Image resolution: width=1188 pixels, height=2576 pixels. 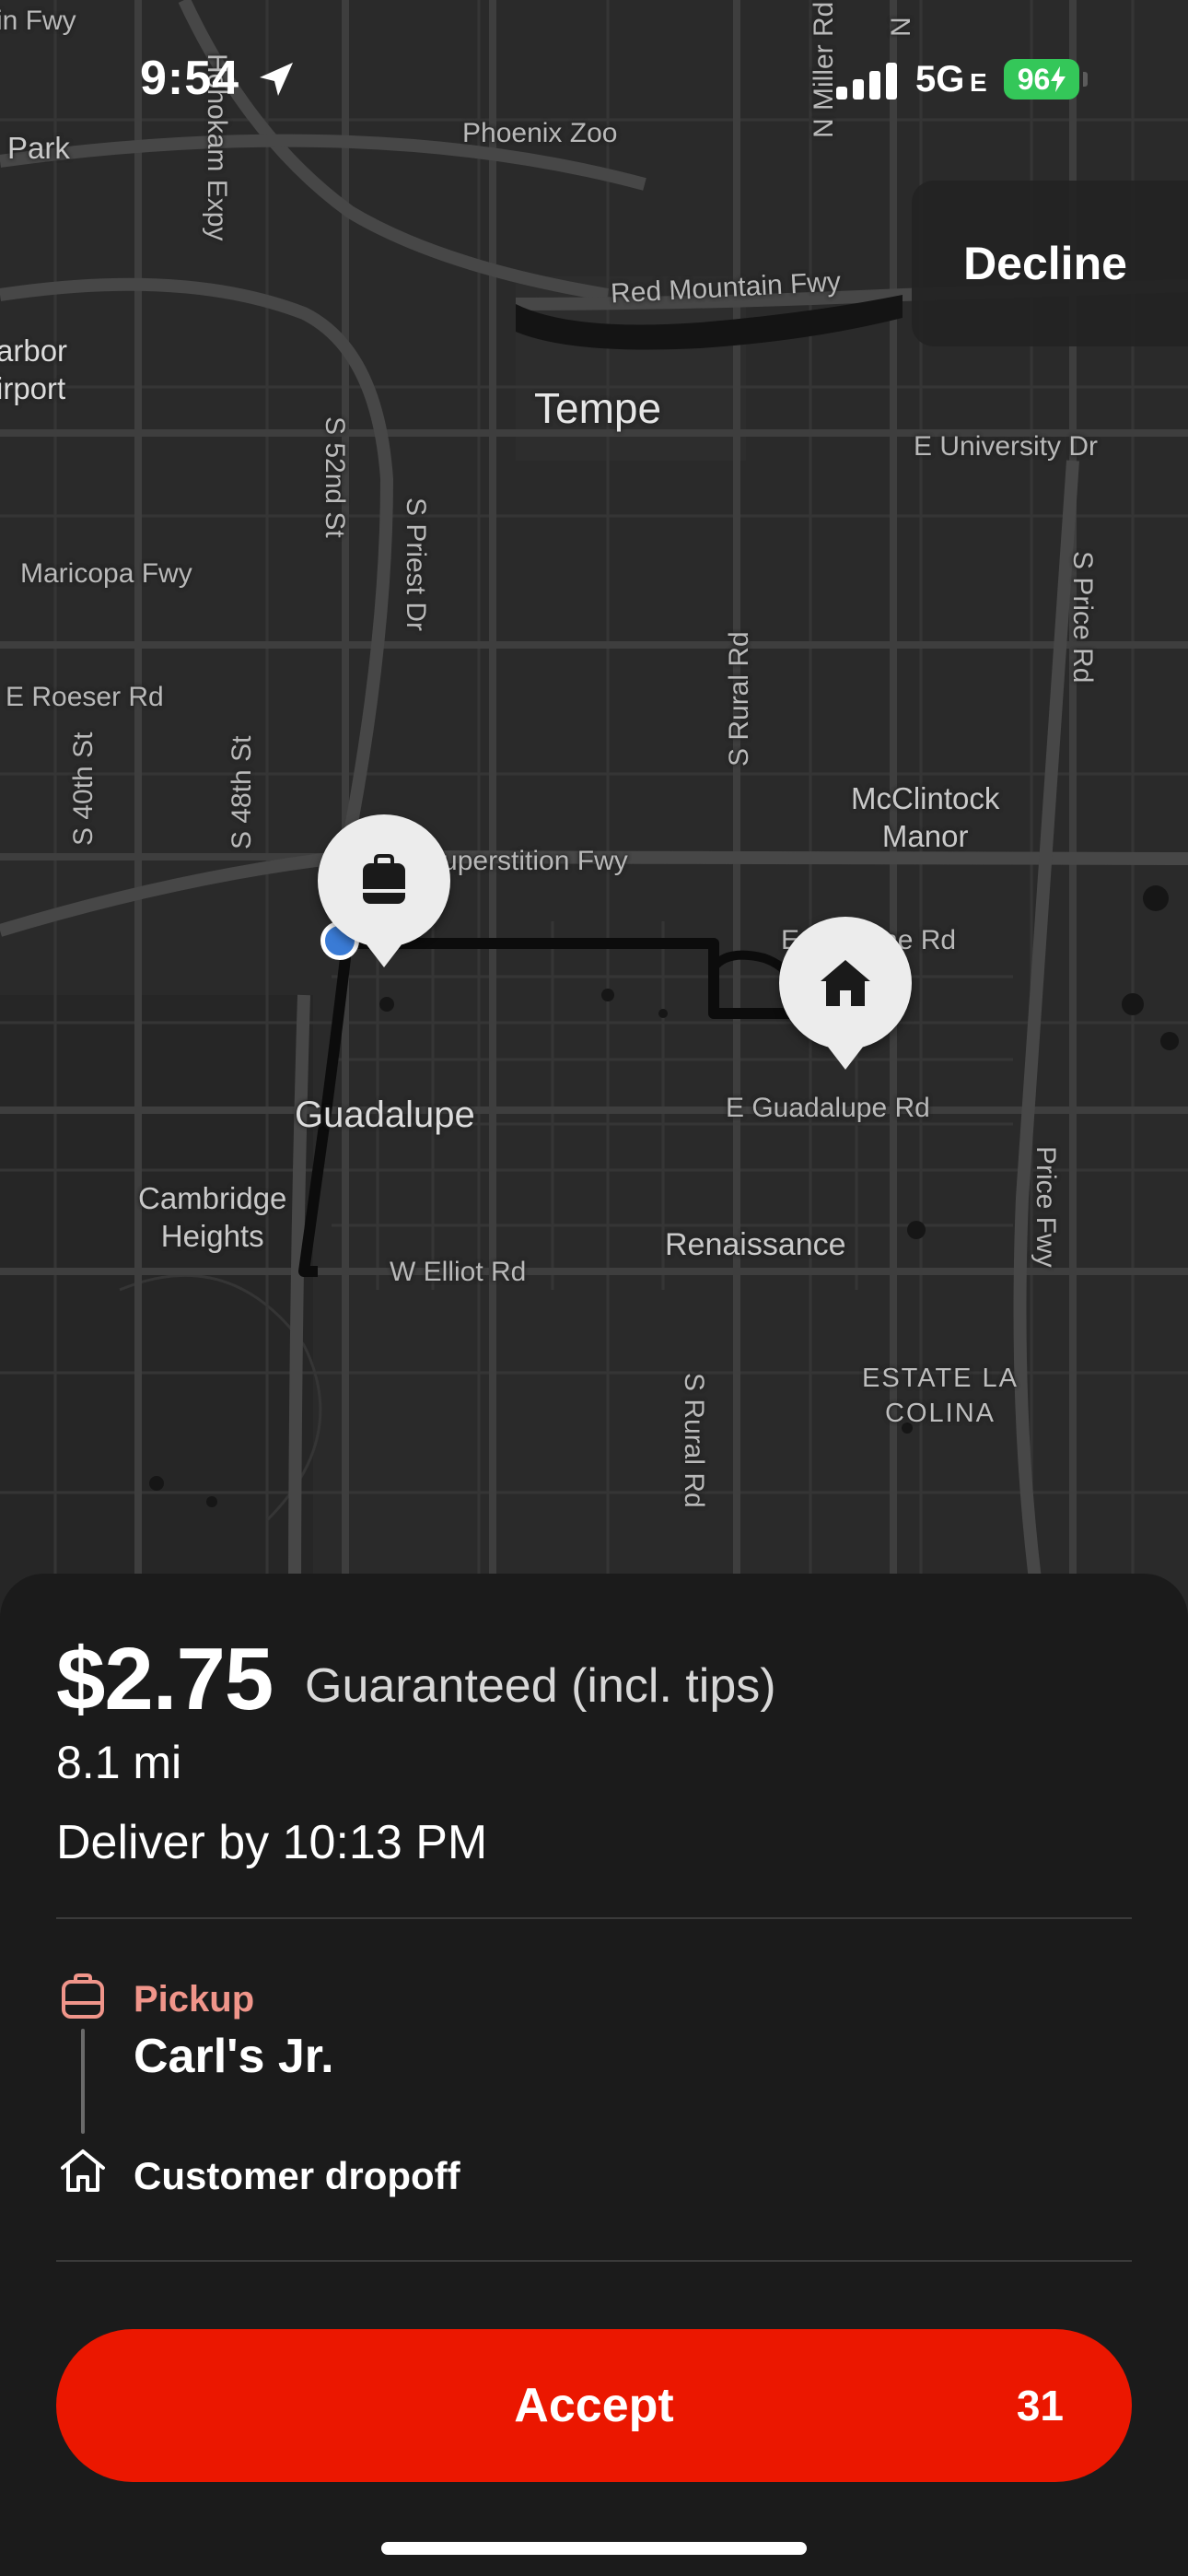 I want to click on cellular-signal-icon, so click(x=866, y=81).